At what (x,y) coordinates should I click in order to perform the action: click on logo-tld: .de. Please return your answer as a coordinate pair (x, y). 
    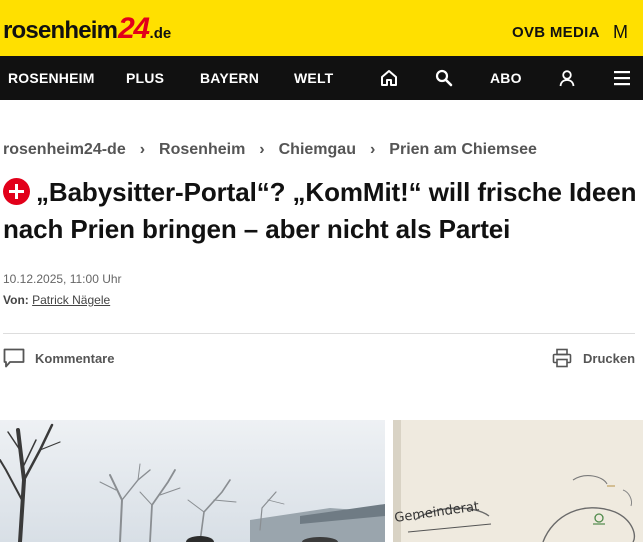
    Looking at the image, I should click on (160, 33).